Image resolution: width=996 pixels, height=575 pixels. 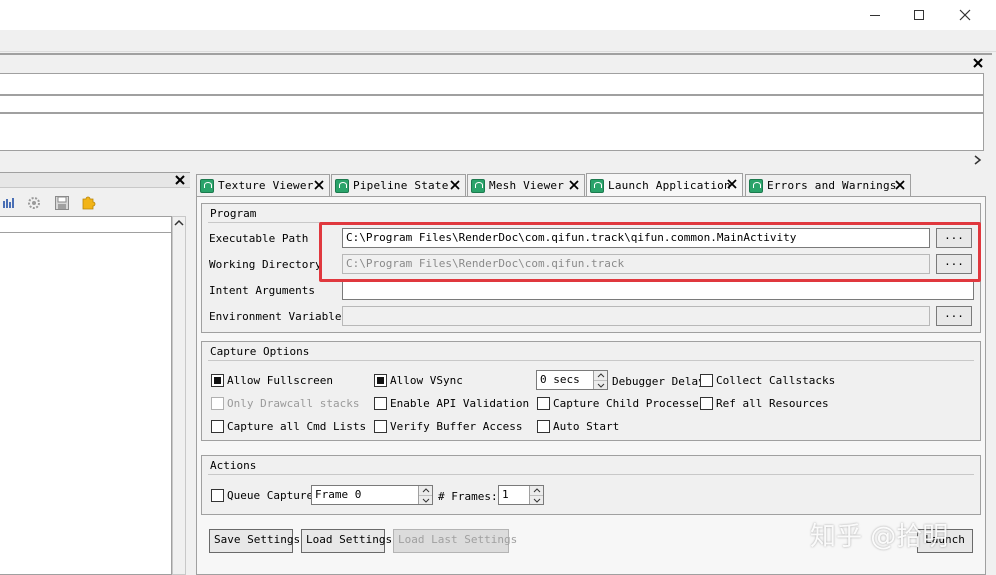 I want to click on tab-texture-viewer: Texture Viewer, so click(x=263, y=185).